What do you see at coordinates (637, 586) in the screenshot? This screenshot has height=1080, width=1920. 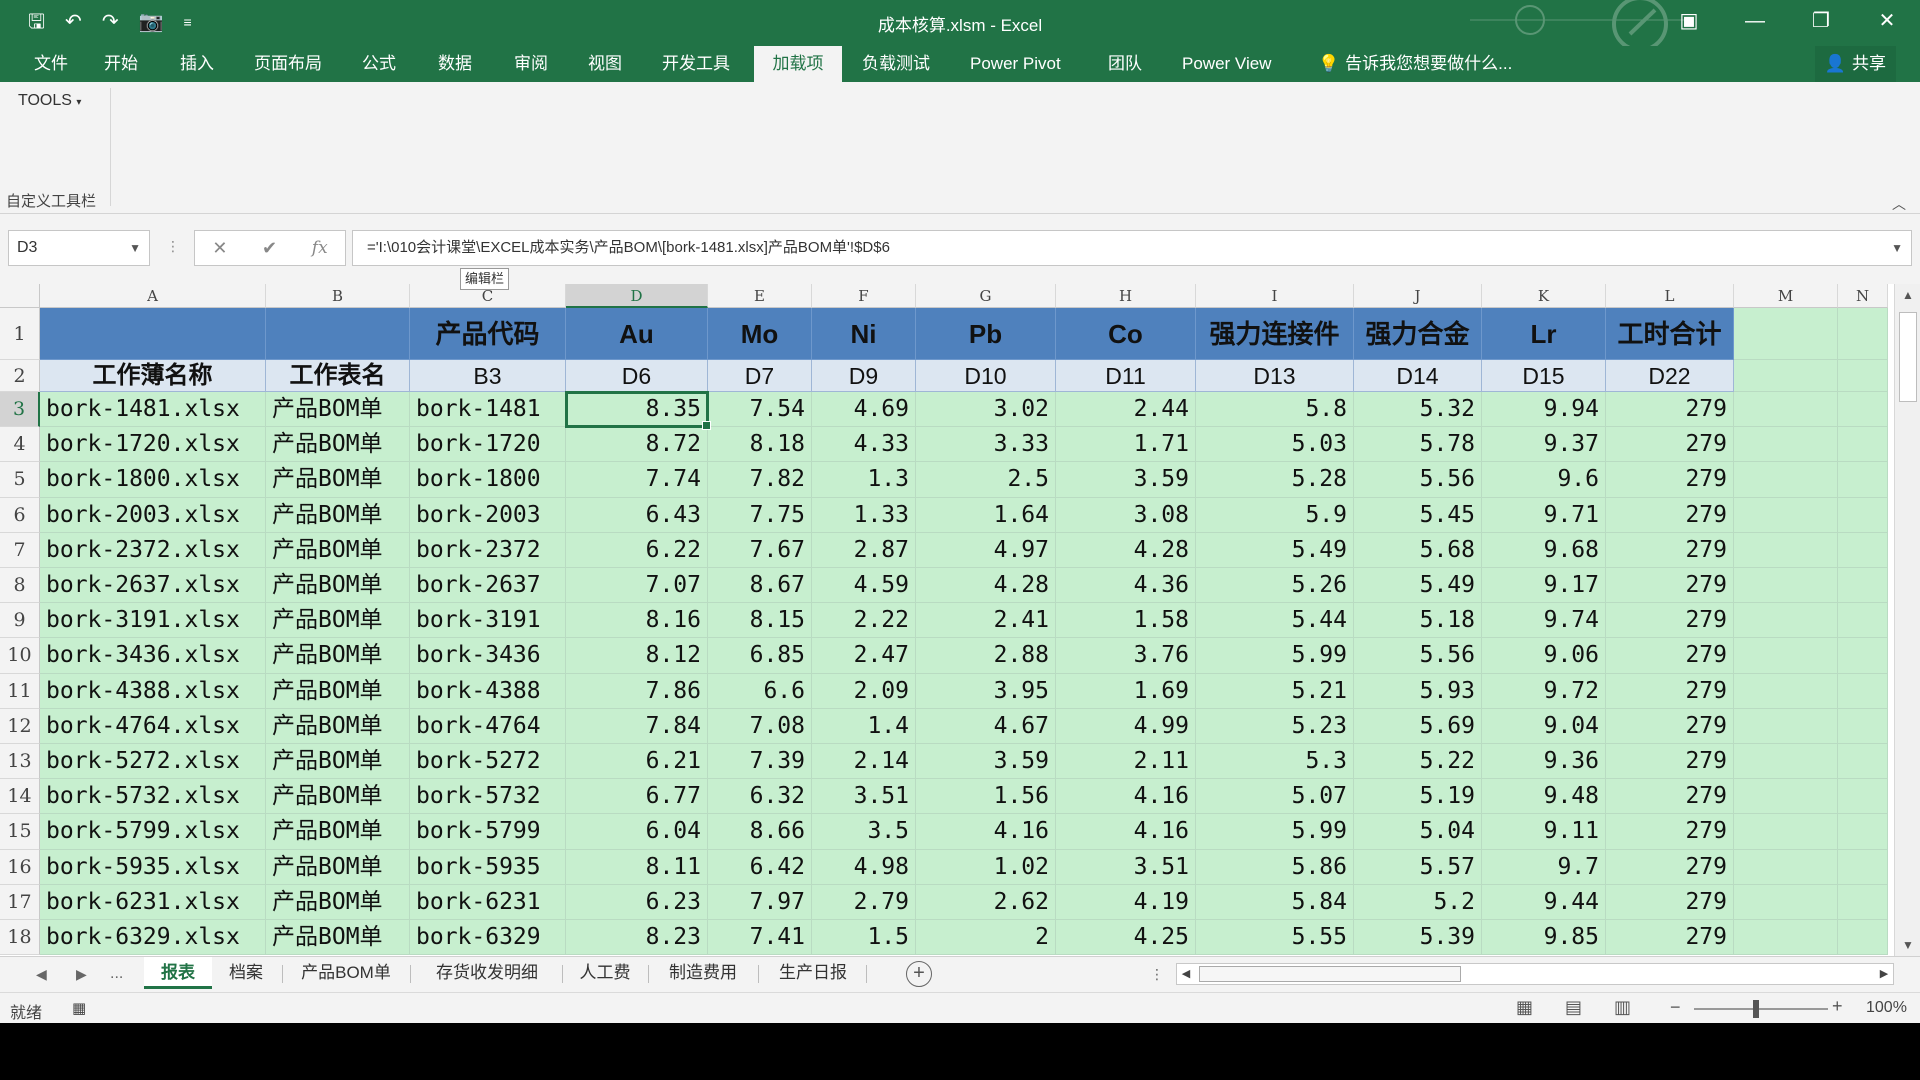 I see `data-cell: 7.07` at bounding box center [637, 586].